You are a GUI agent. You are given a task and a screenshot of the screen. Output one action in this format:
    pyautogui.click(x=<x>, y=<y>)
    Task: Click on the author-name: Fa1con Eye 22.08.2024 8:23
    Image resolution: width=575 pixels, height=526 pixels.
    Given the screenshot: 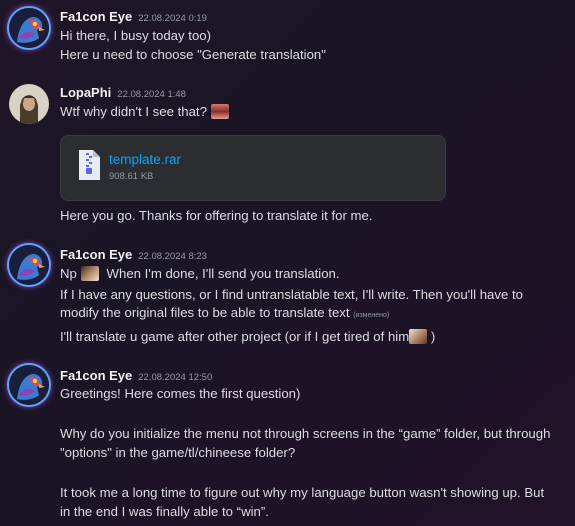 What is the action you would take?
    pyautogui.click(x=133, y=254)
    